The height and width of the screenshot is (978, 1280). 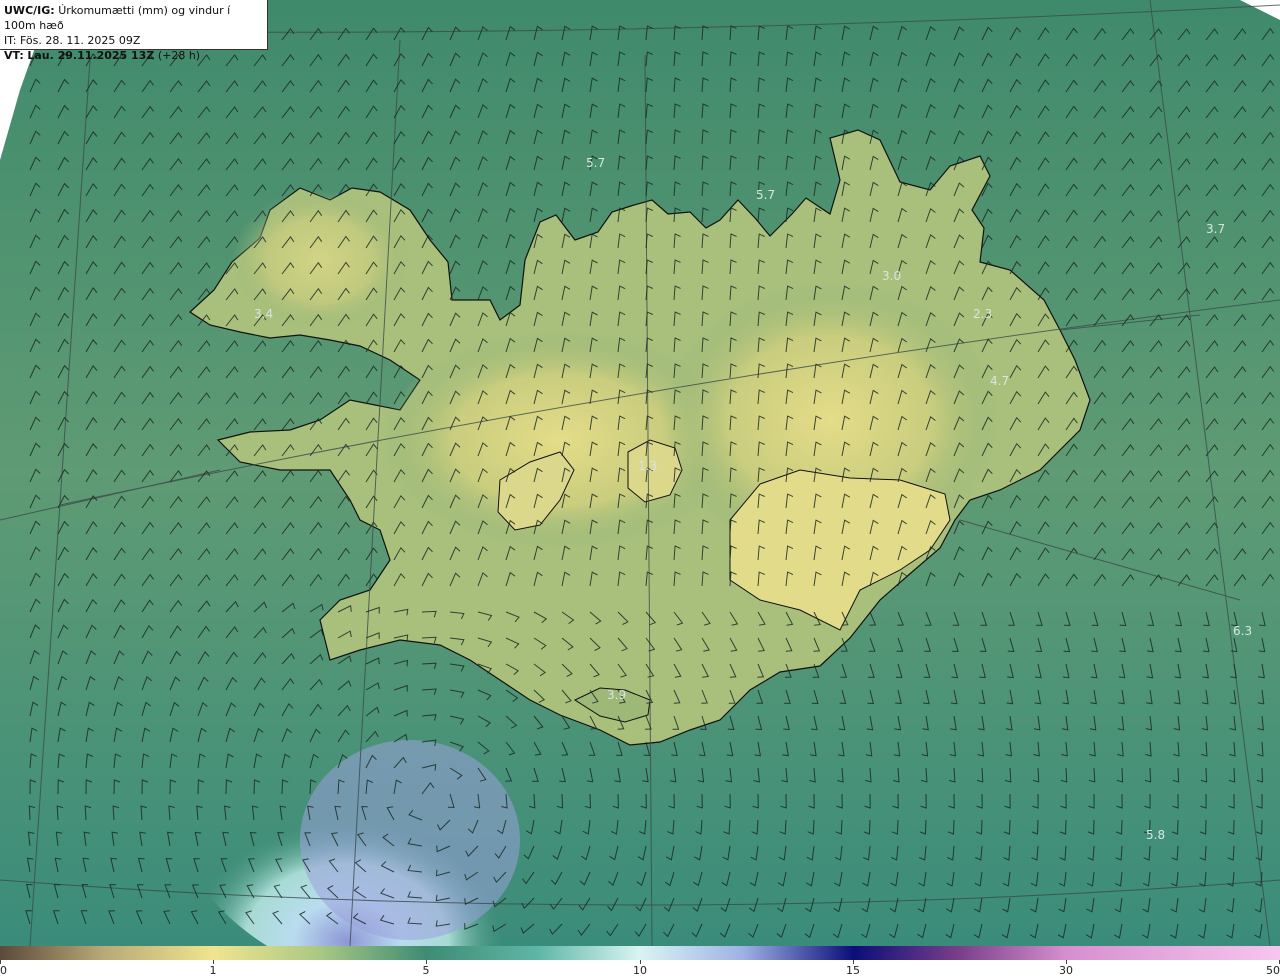 What do you see at coordinates (426, 970) in the screenshot?
I see `colorbar-tick-label: 5` at bounding box center [426, 970].